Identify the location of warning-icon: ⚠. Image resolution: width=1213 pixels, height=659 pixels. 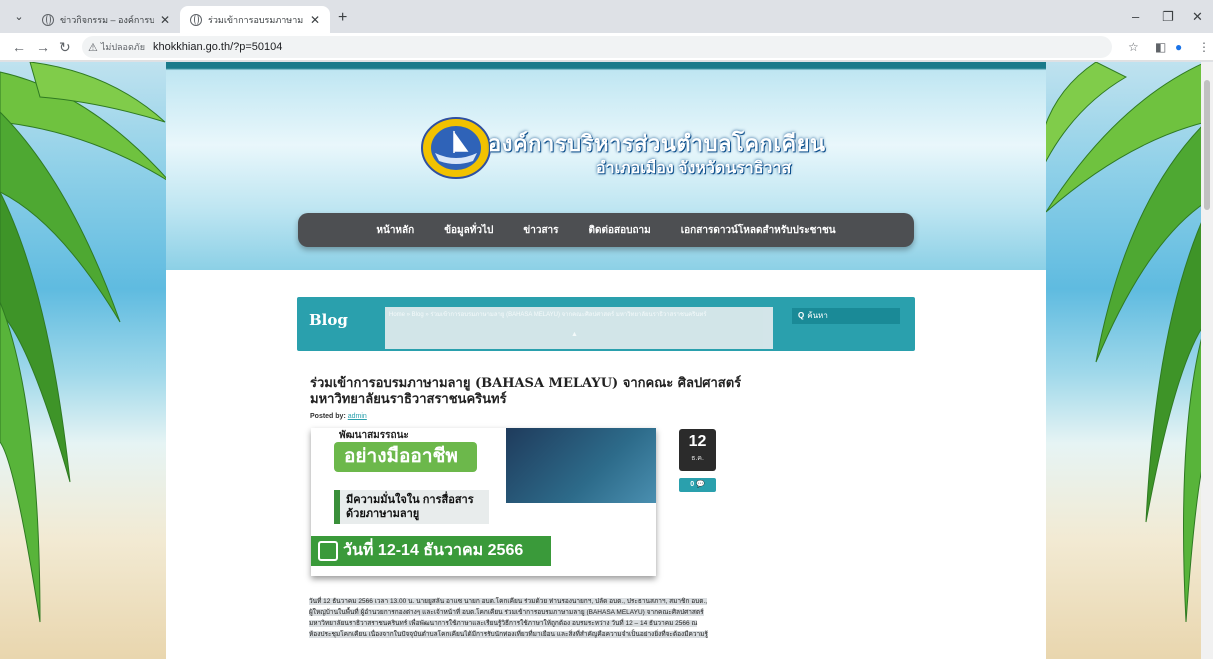
(93, 47).